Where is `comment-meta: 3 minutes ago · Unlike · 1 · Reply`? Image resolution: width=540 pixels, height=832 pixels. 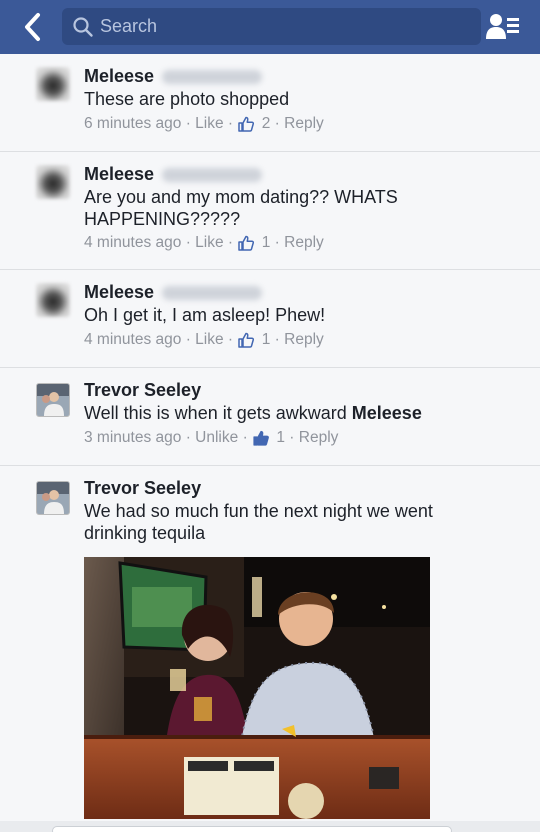 comment-meta: 3 minutes ago · Unlike · 1 · Reply is located at coordinates (211, 437).